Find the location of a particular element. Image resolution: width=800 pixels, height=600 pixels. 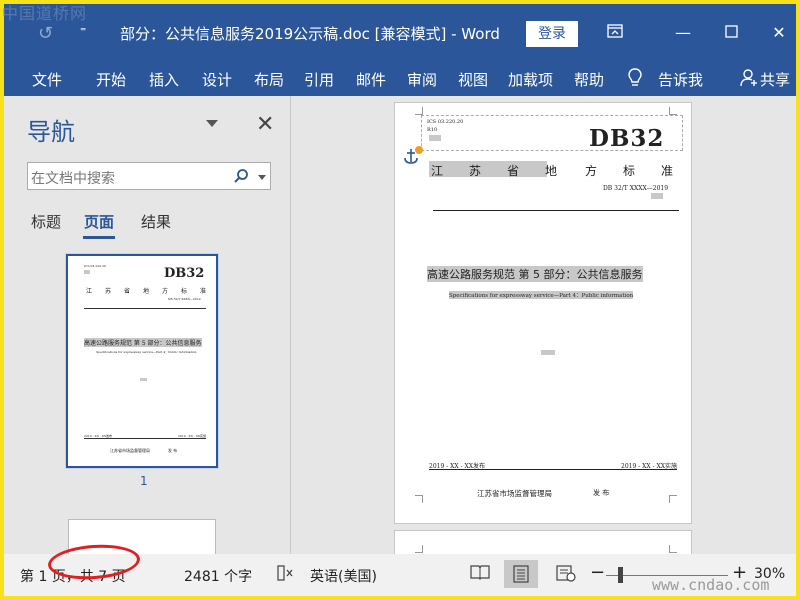

thumb-title-cn: 高速公路服务规范 第 5 部分：公共信息服务 is located at coordinates (143, 342).